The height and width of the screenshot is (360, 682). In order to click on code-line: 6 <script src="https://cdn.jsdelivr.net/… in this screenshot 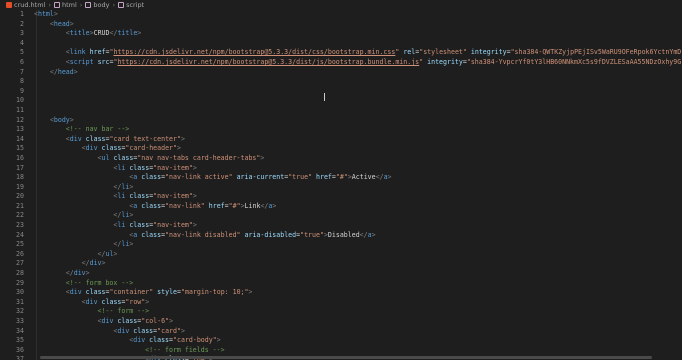, I will do `click(341, 63)`.